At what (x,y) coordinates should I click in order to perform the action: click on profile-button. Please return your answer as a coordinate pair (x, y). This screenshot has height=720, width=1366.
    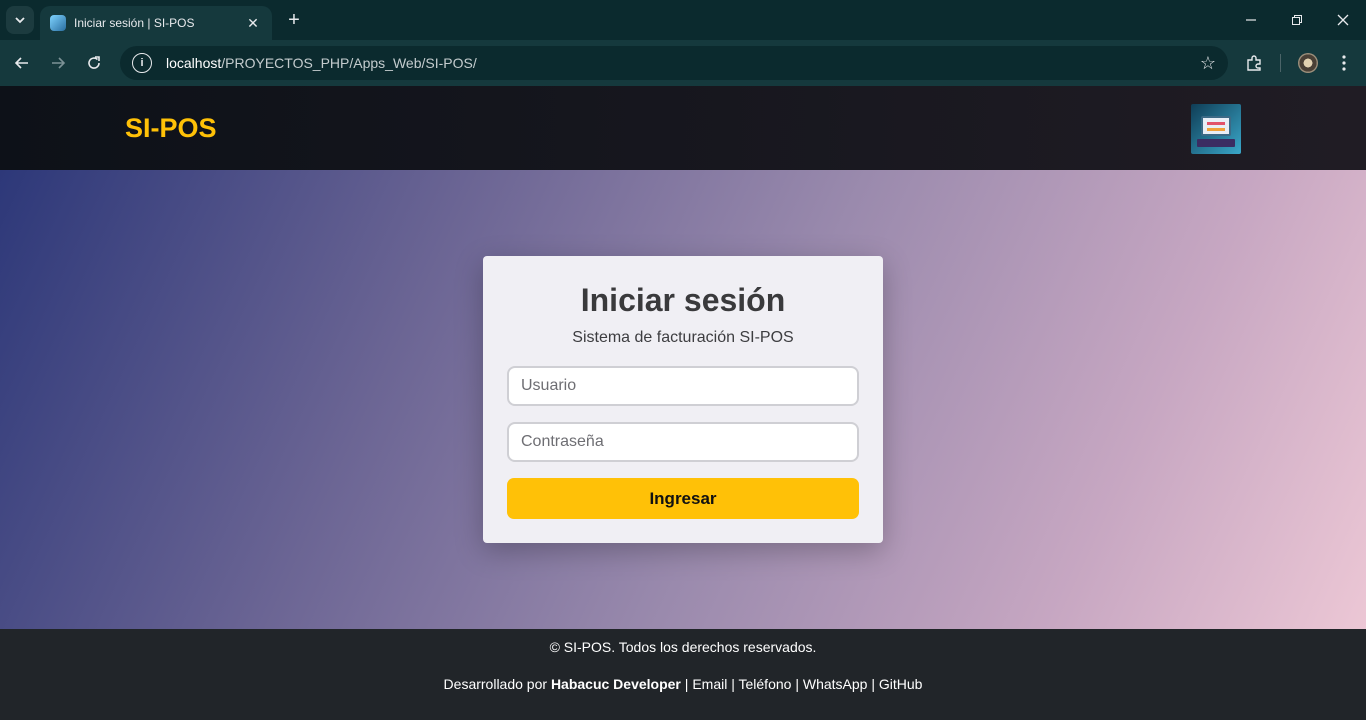
    Looking at the image, I should click on (1308, 63).